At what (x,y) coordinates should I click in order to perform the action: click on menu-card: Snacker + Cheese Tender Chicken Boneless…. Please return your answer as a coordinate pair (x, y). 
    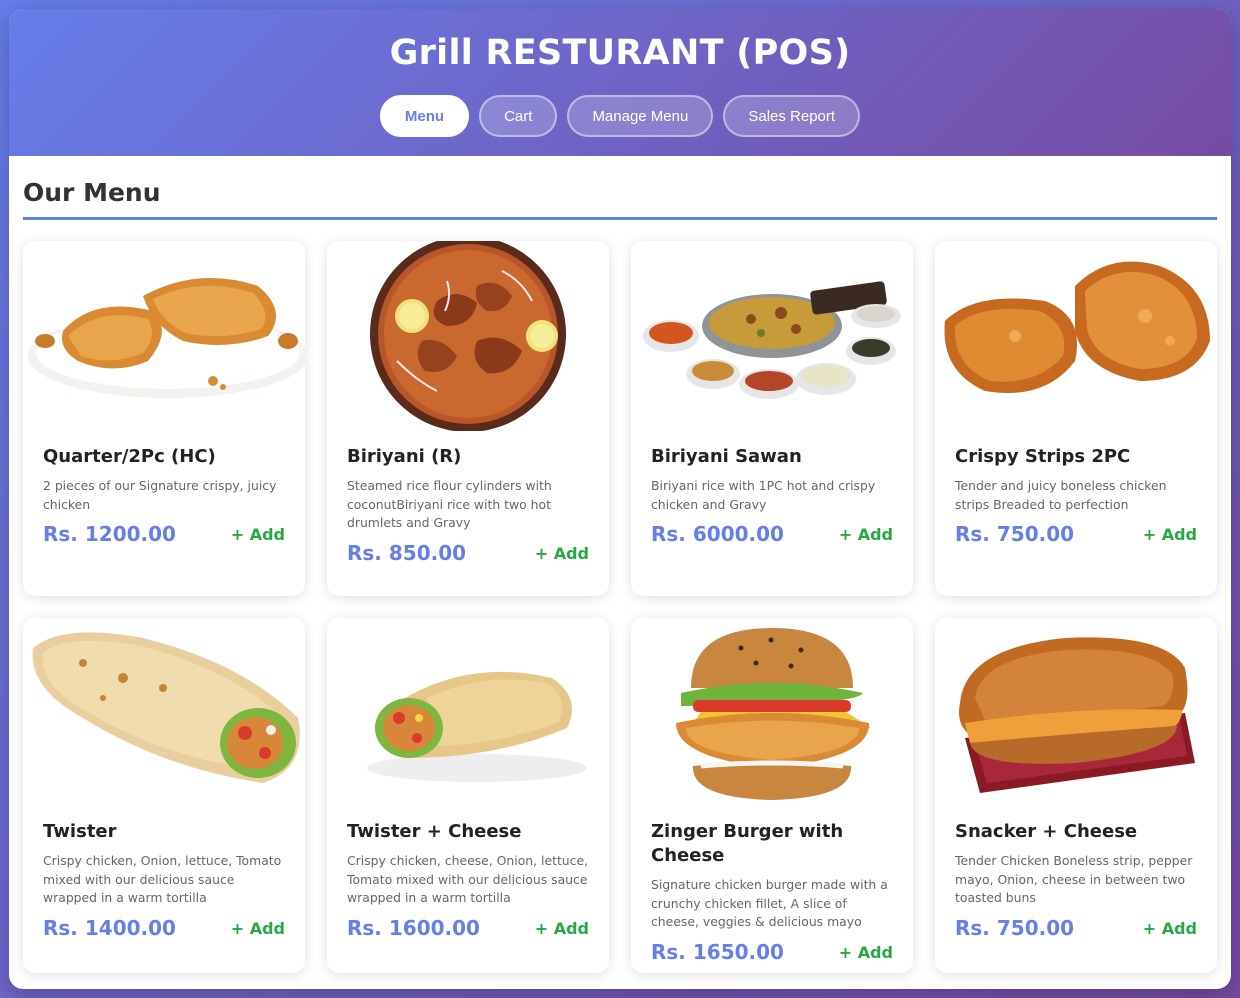
    Looking at the image, I should click on (1076, 795).